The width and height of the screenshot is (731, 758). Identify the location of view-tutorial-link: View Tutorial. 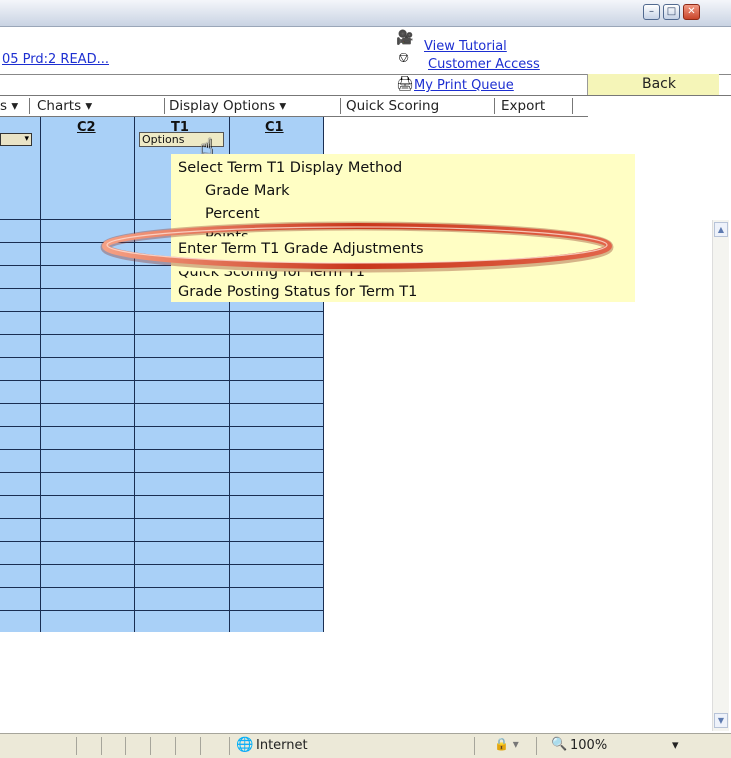
(465, 46).